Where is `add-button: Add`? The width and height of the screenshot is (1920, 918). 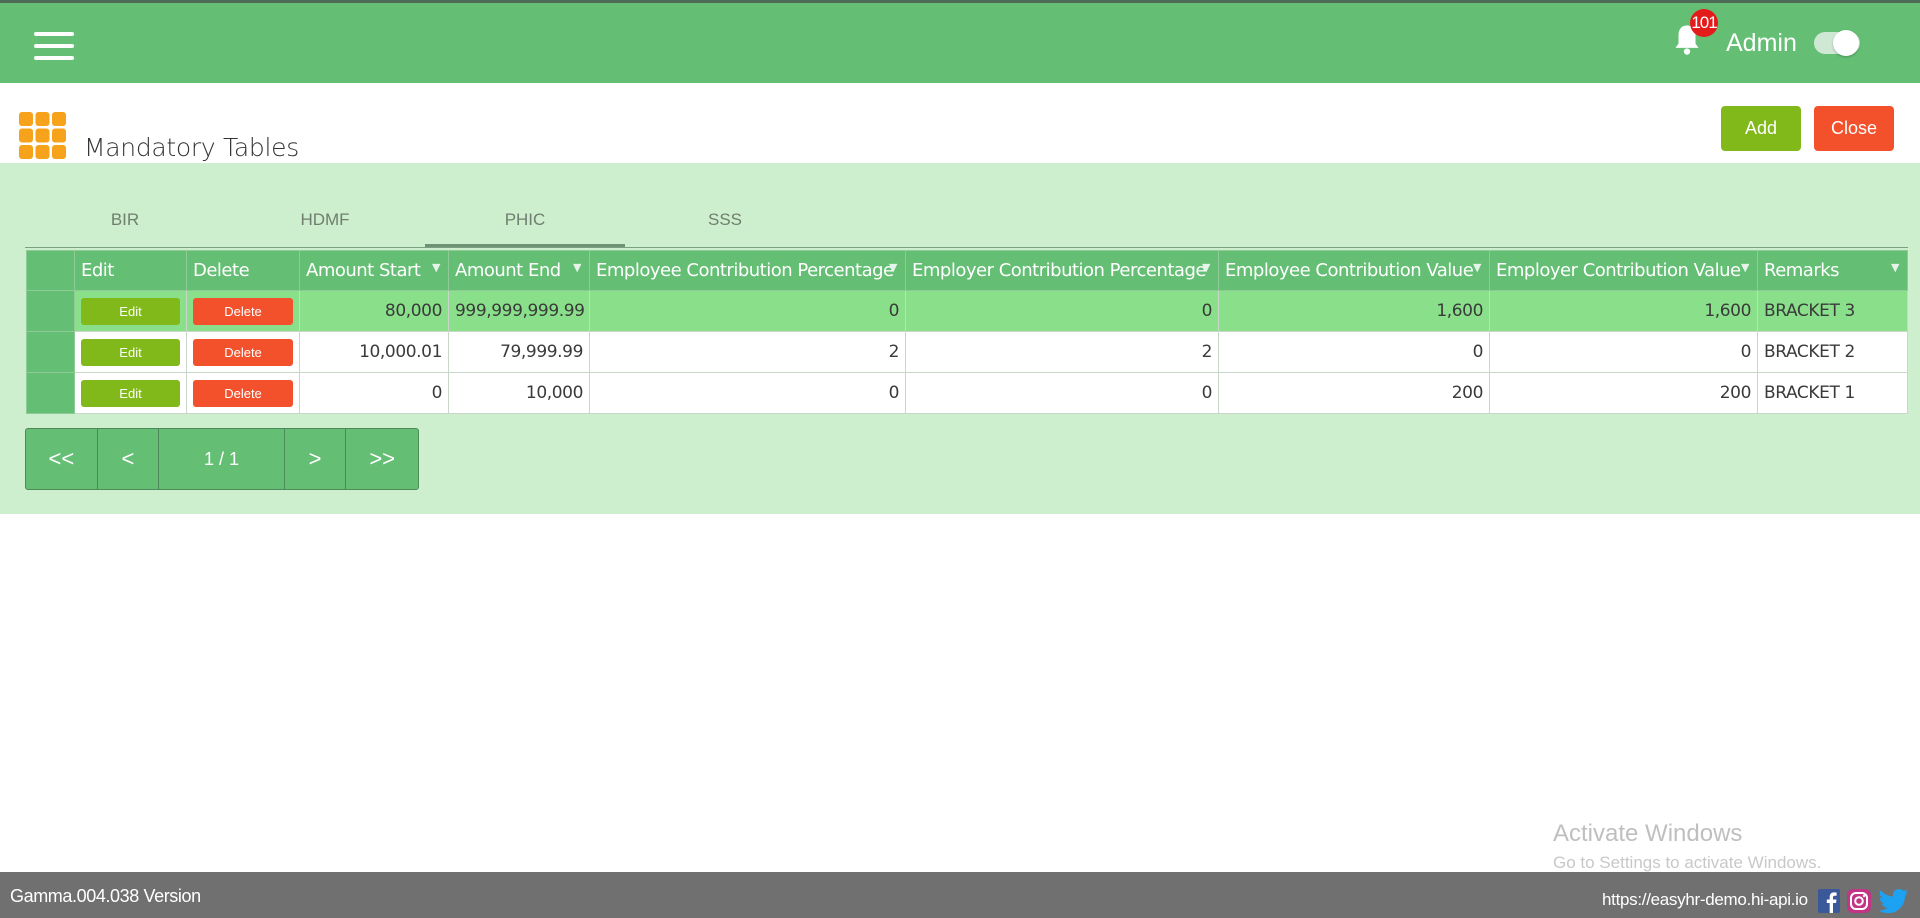 add-button: Add is located at coordinates (1761, 128).